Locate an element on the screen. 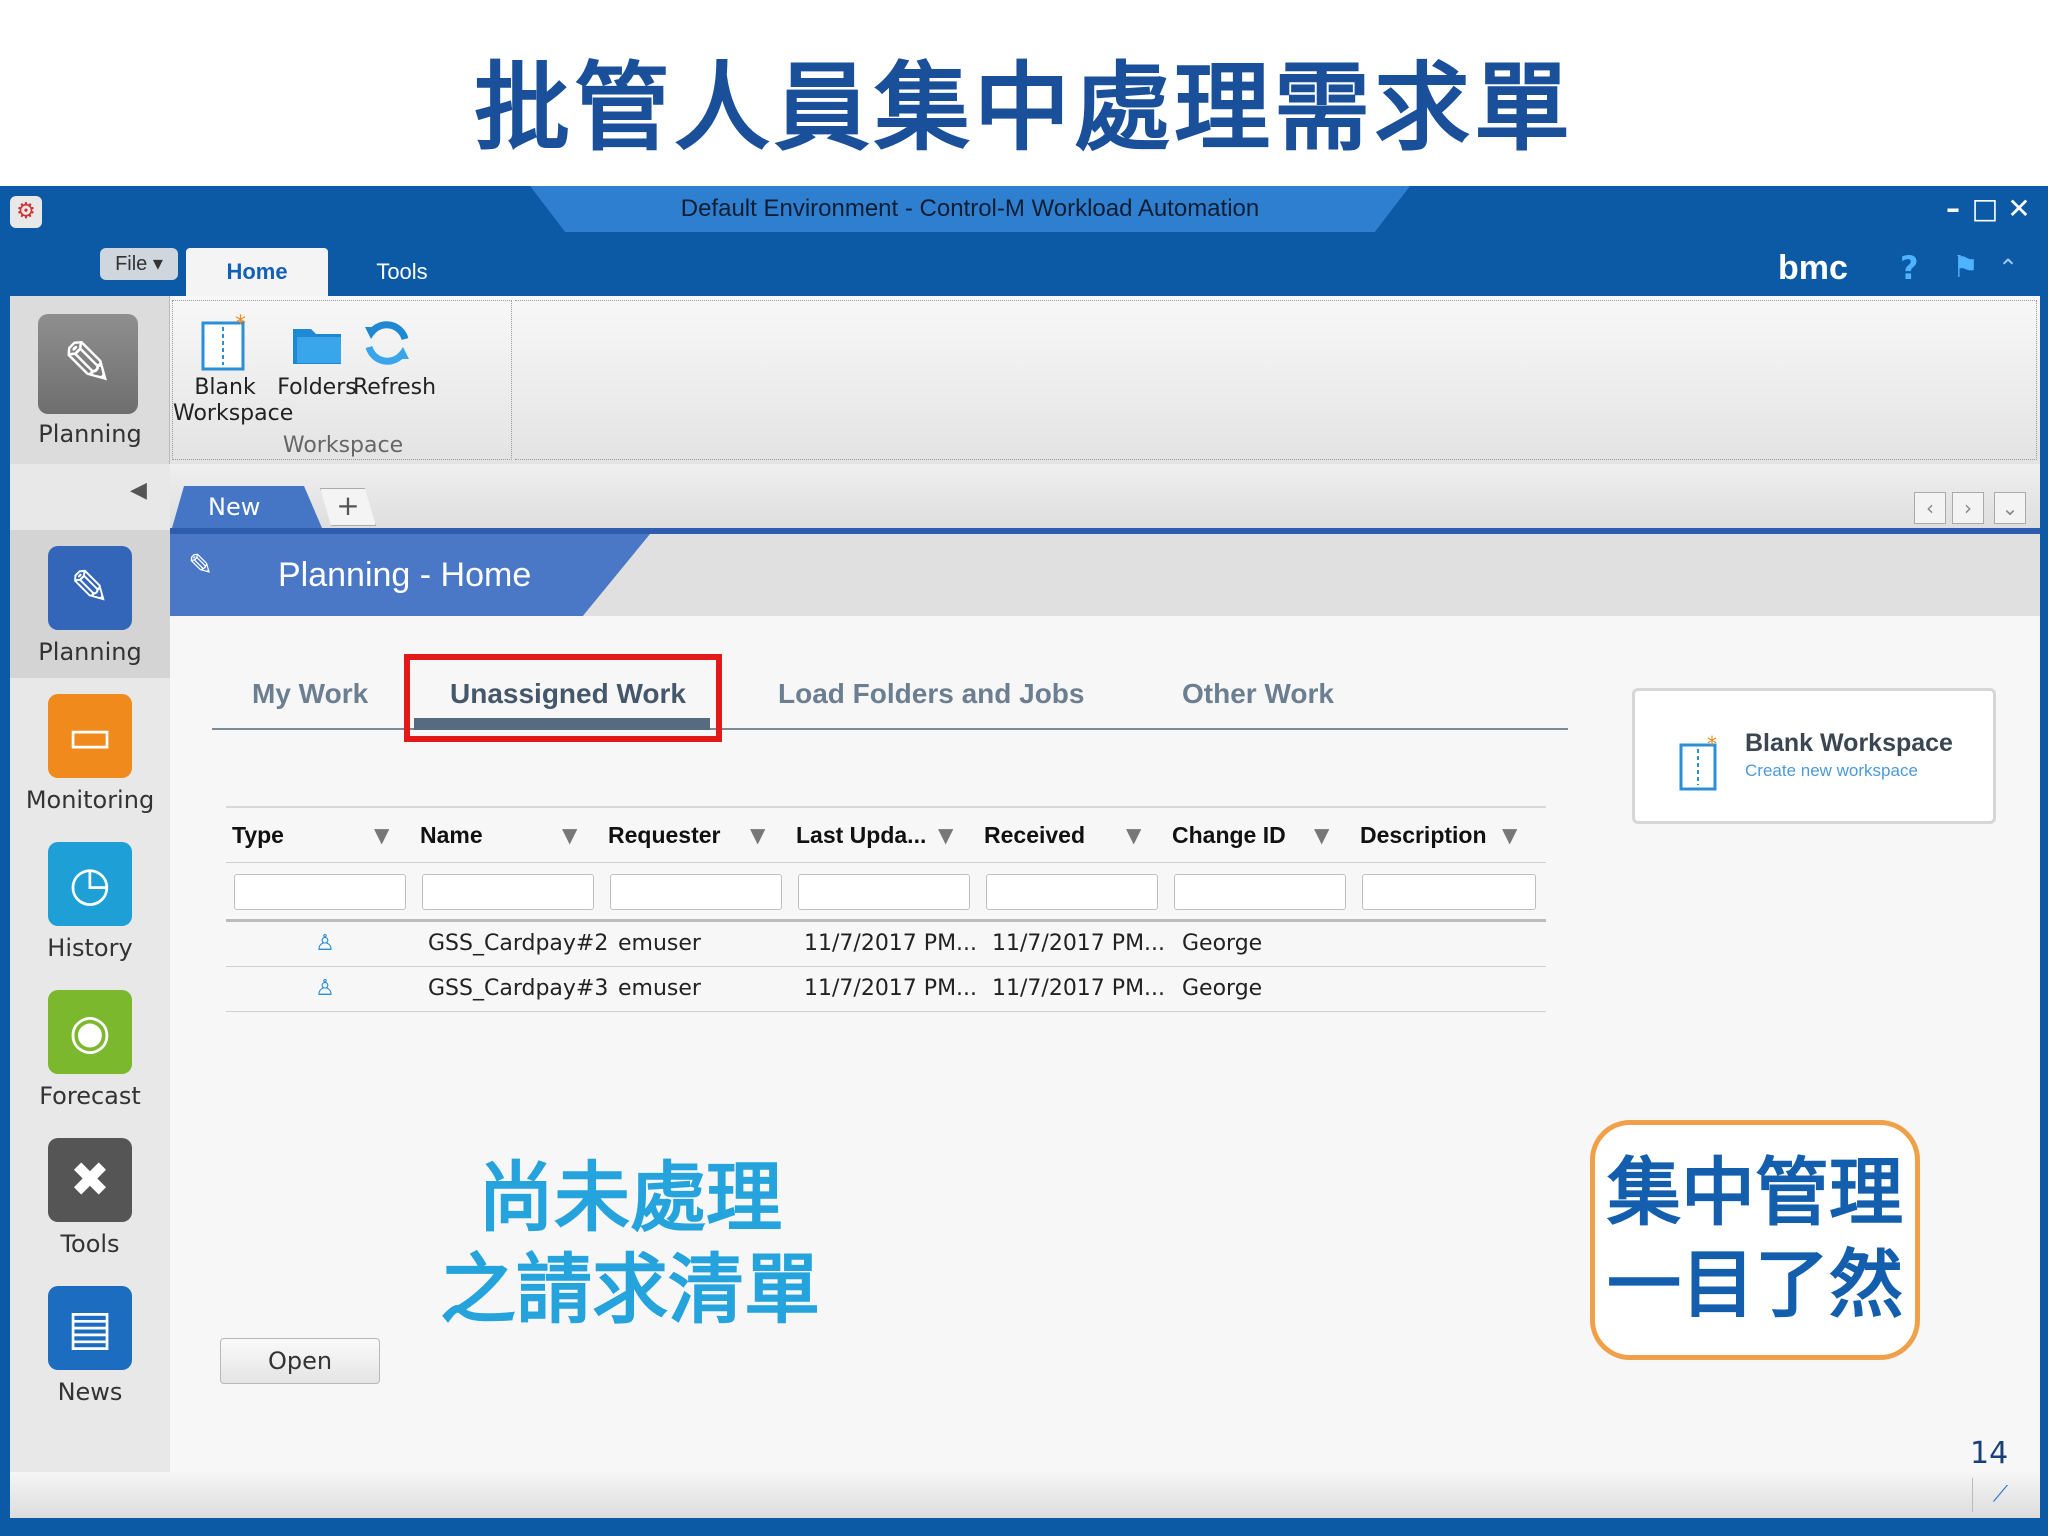 This screenshot has width=2048, height=1536. document-tab-strip is located at coordinates (1105, 496).